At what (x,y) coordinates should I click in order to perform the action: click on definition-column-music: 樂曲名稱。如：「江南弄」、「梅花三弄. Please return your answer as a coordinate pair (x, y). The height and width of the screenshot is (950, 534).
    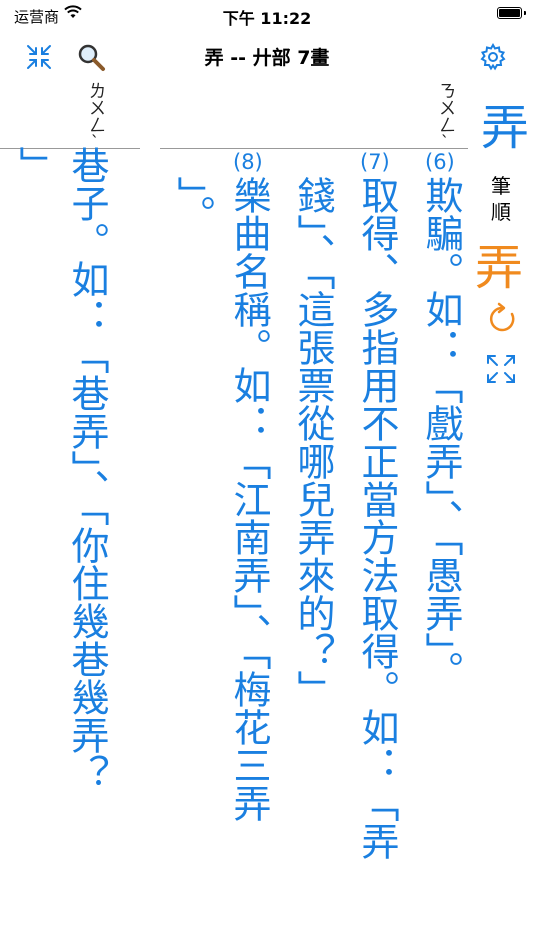
    Looking at the image, I should click on (249, 499).